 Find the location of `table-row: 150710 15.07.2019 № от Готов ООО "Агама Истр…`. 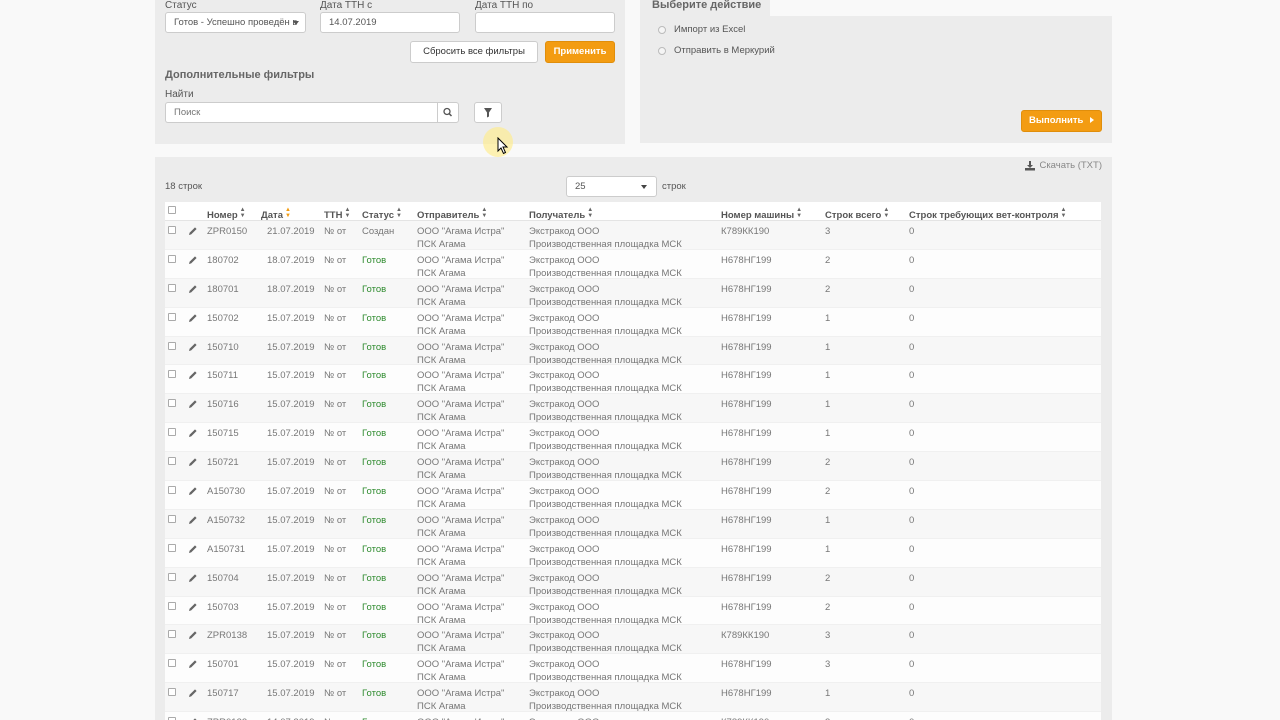

table-row: 150710 15.07.2019 № от Готов ООО "Агама Истр… is located at coordinates (633, 351).